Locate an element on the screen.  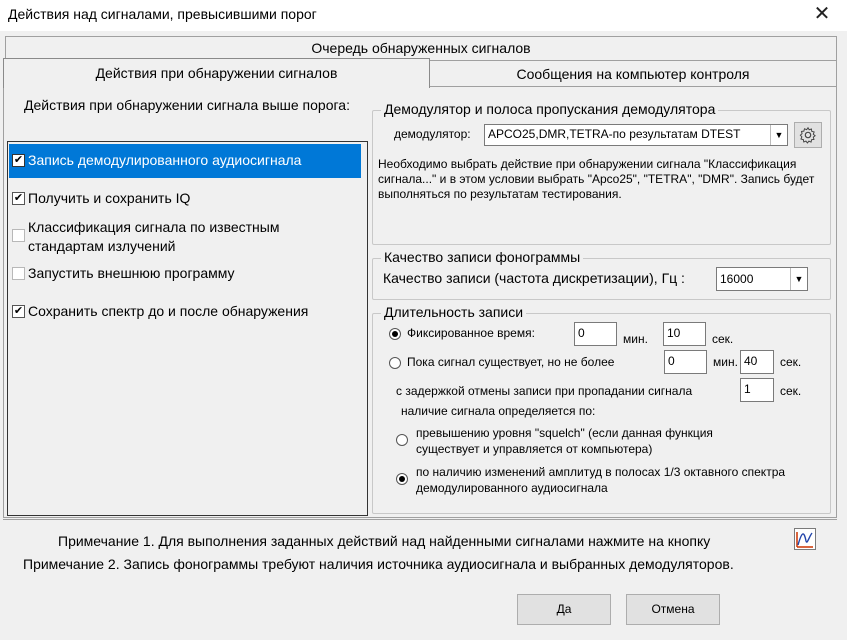
fixed-sec-input: 10 is located at coordinates (684, 334).